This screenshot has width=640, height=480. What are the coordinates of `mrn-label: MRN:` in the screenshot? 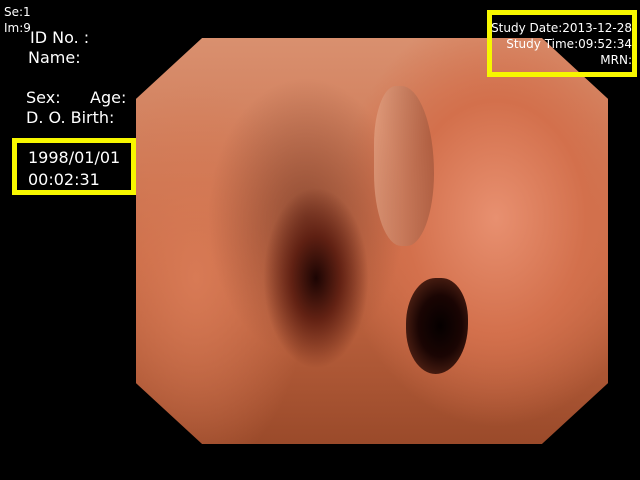 It's located at (616, 60).